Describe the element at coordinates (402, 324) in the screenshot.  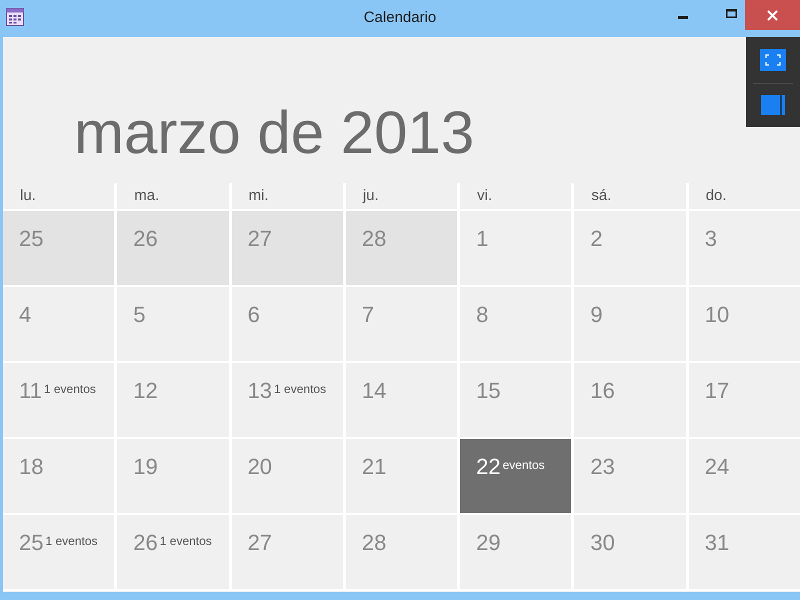
I see `day-cell: 7` at that location.